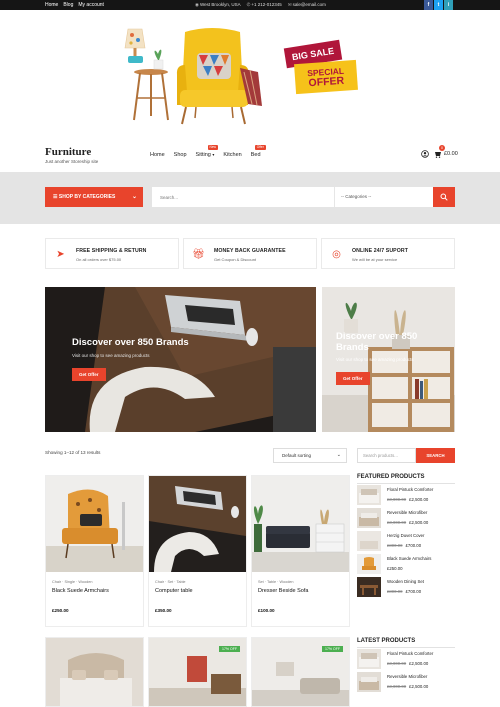 This screenshot has height=707, width=500. I want to click on phone-icon: ✆, so click(248, 4).